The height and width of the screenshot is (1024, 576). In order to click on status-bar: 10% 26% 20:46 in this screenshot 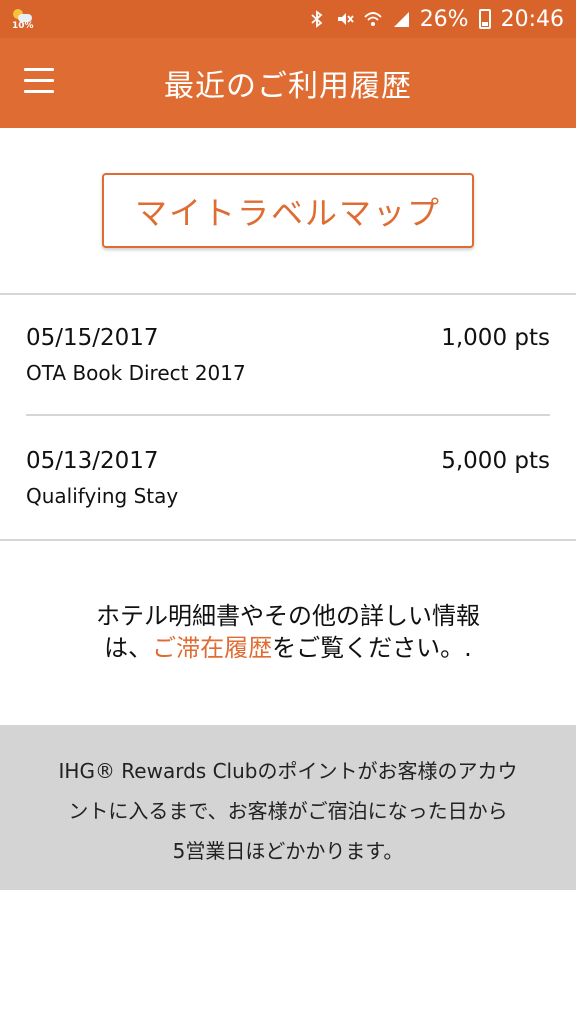, I will do `click(288, 19)`.